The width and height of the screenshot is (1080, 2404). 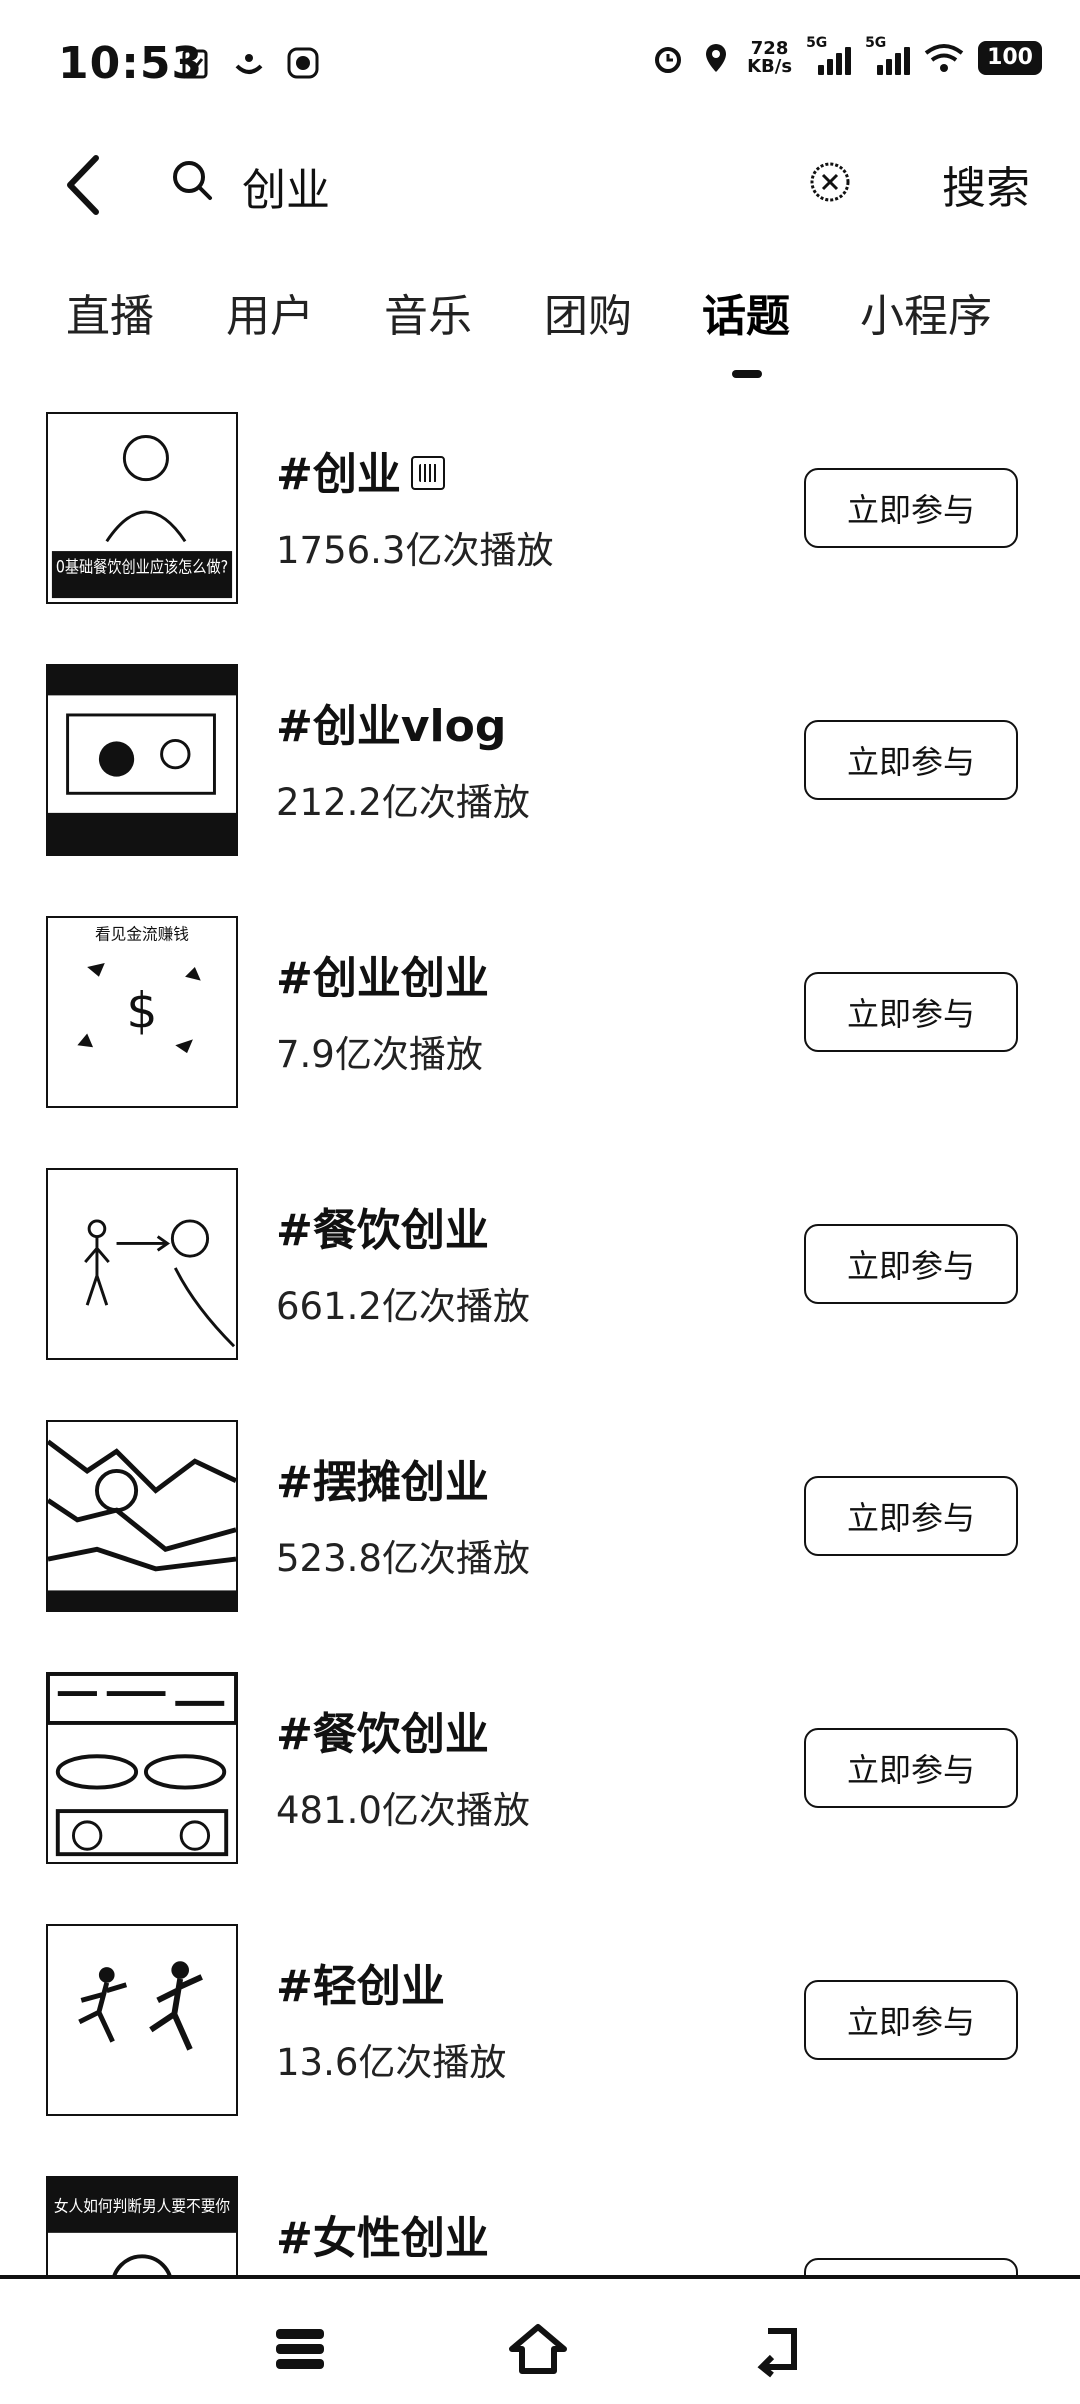 I want to click on clipboard-icon, so click(x=195, y=64).